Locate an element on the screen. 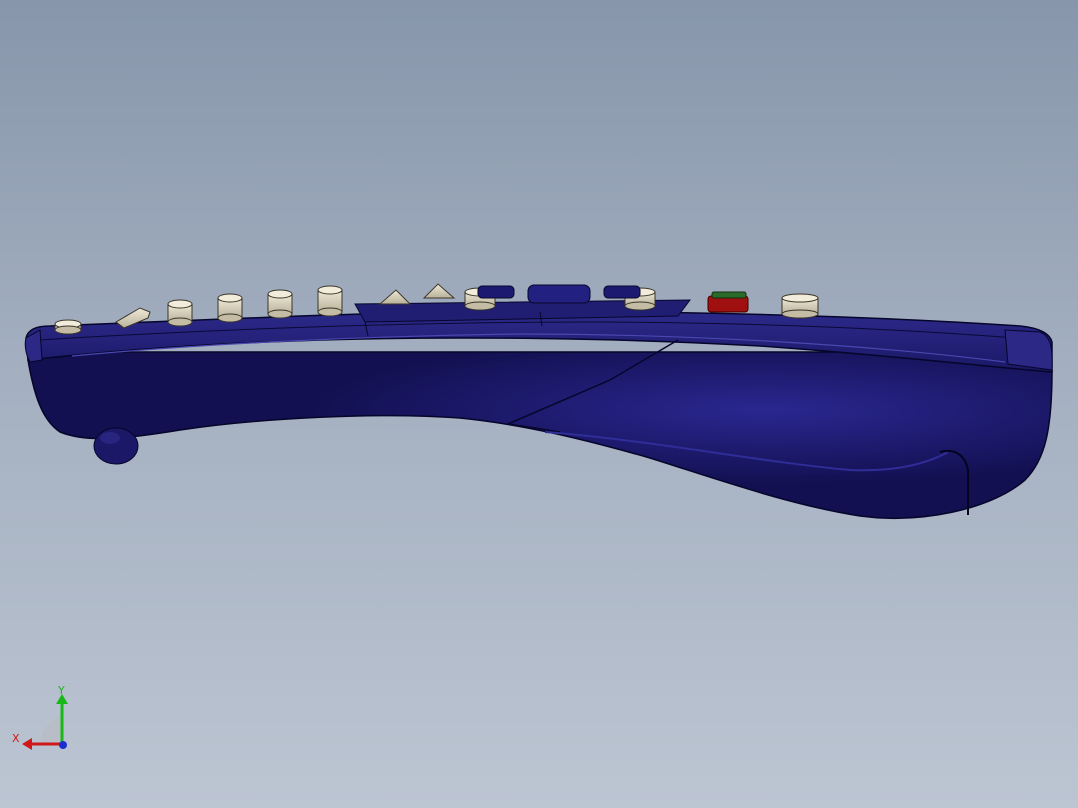  y-axis-label: Y is located at coordinates (61, 690).